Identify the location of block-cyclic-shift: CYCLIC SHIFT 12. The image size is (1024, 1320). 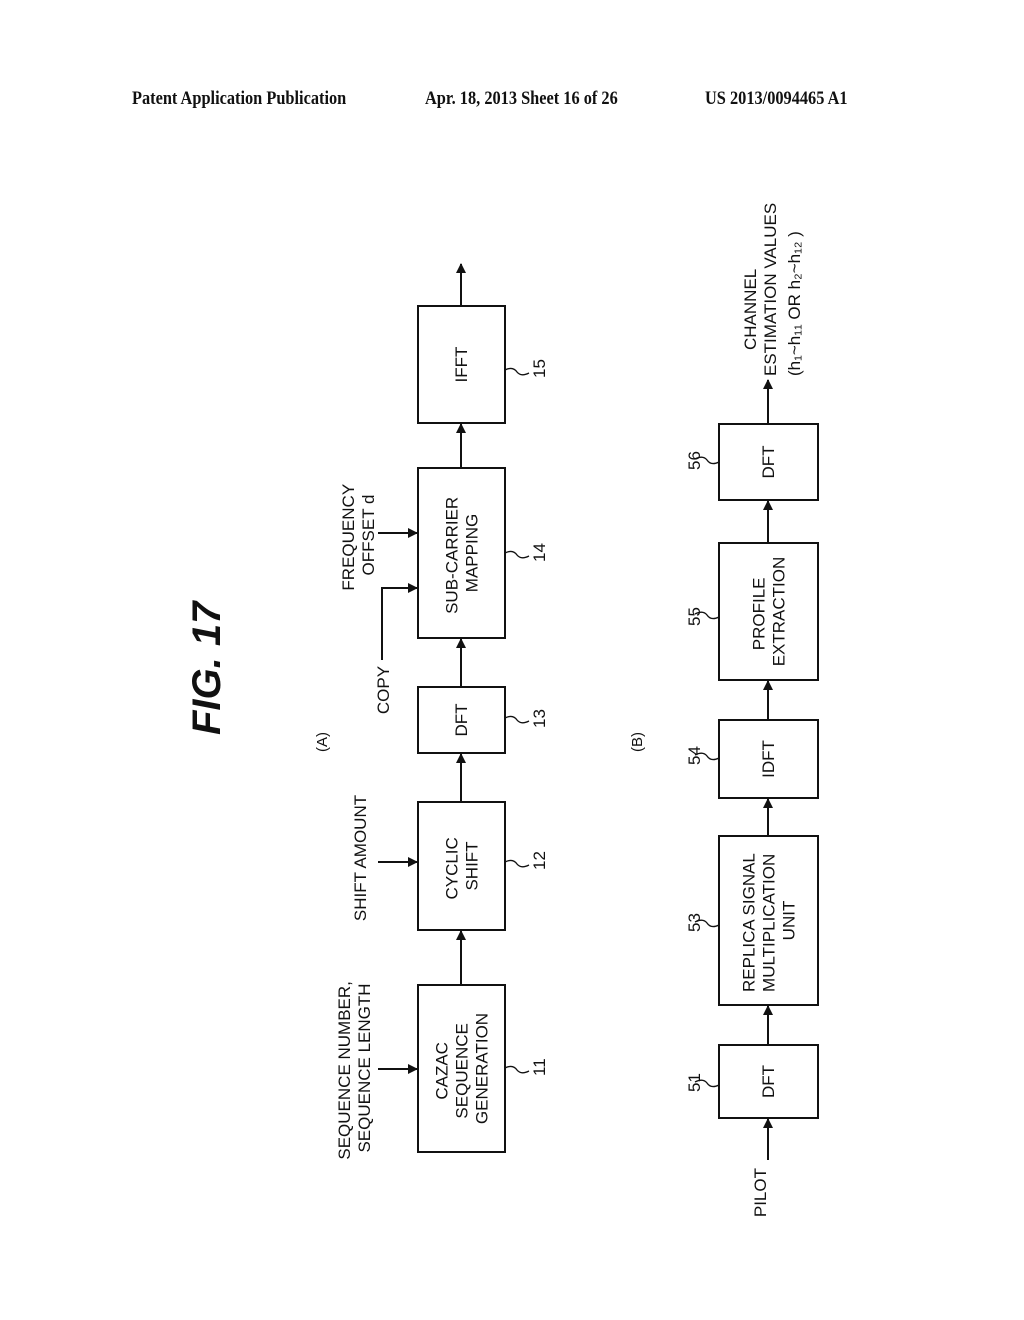
(483, 866).